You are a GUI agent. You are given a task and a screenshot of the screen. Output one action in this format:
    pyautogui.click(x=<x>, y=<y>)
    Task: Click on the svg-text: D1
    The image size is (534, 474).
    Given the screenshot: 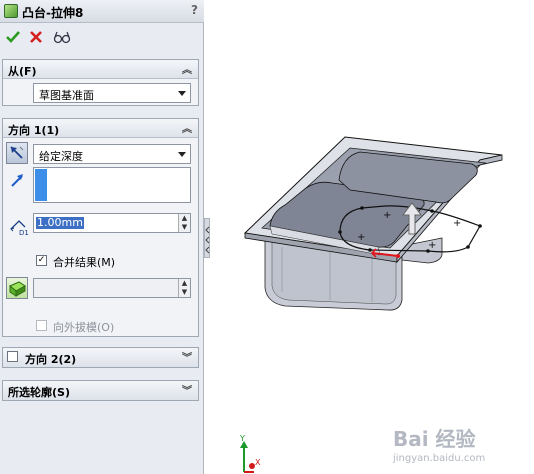 What is the action you would take?
    pyautogui.click(x=24, y=233)
    